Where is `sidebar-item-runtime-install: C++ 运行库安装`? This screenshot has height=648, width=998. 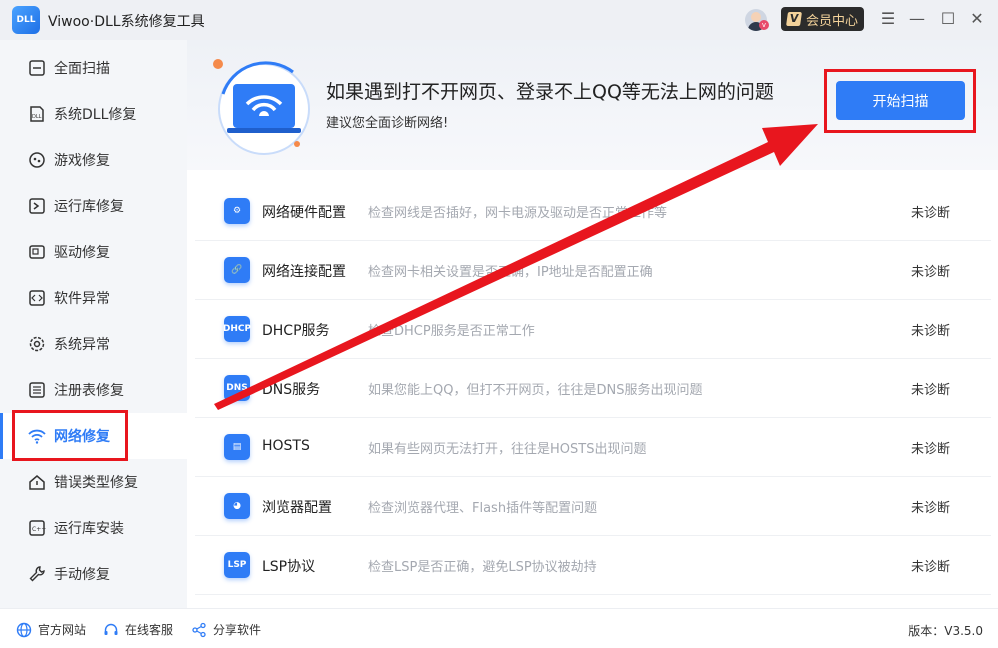
sidebar-item-runtime-install: C++ 运行库安装 is located at coordinates (93, 528).